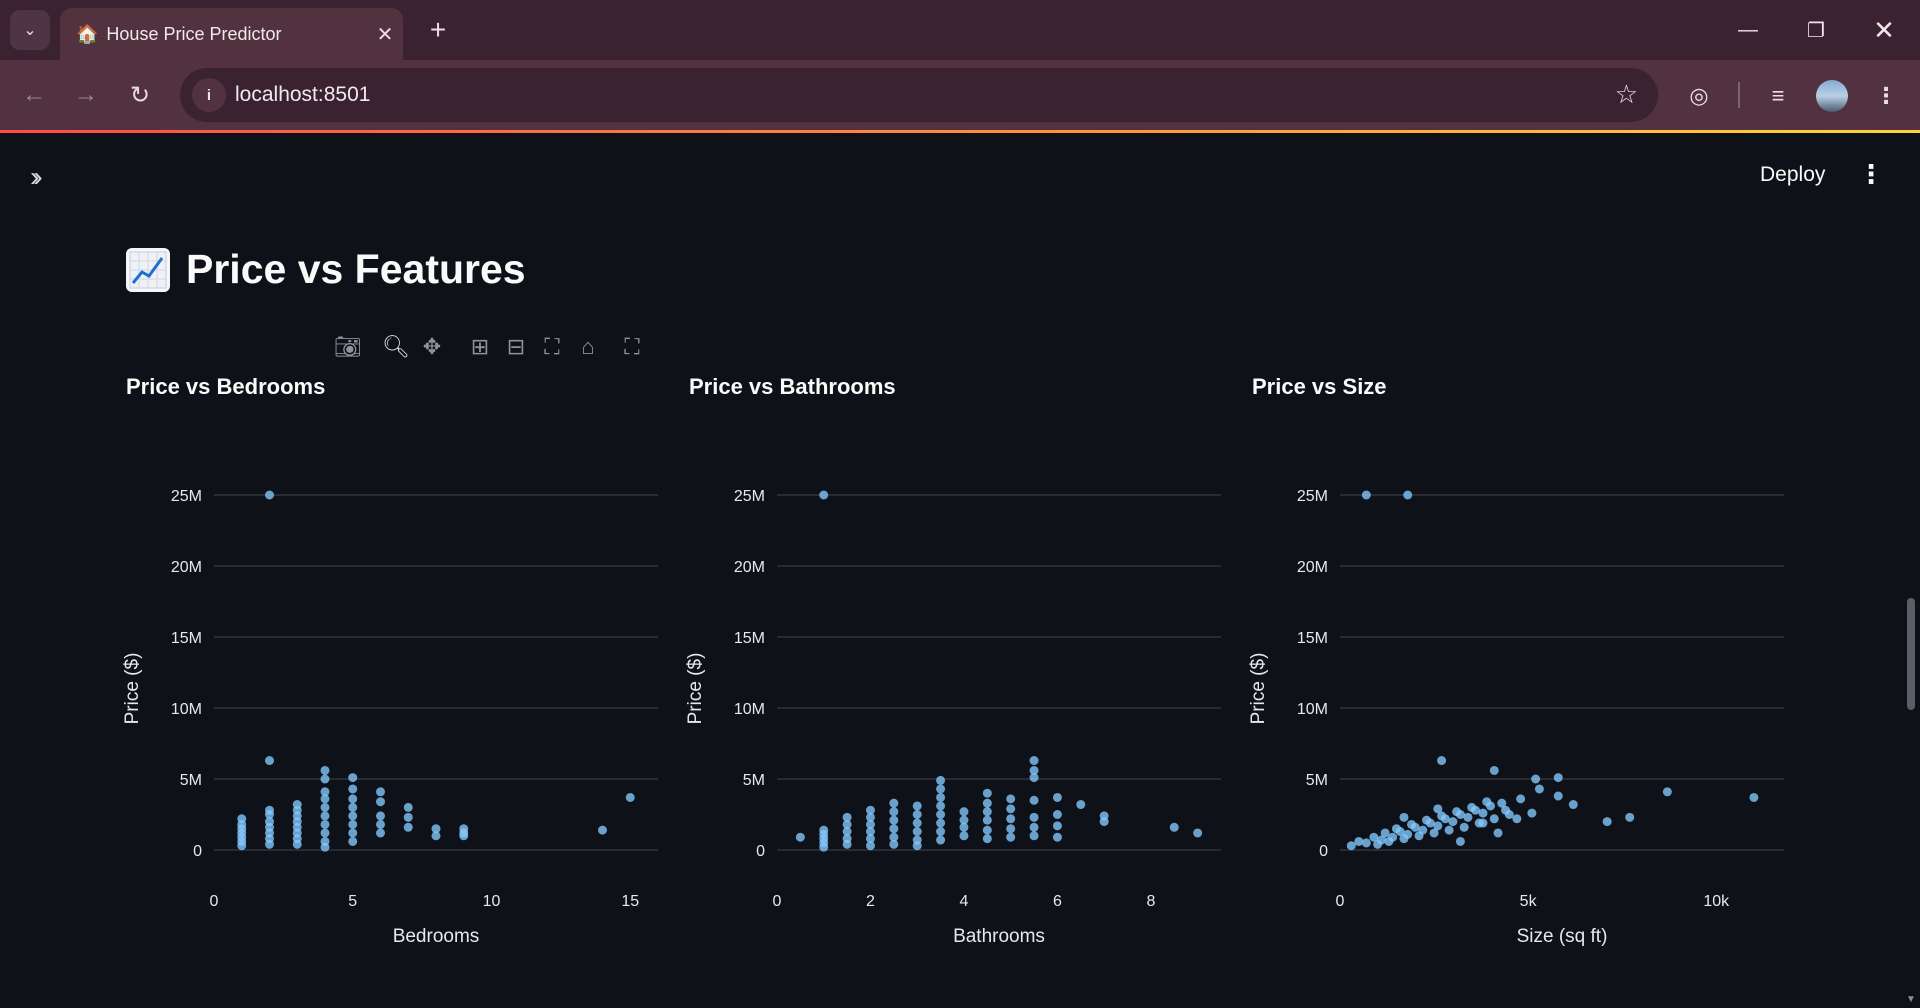 The height and width of the screenshot is (1008, 1920). What do you see at coordinates (516, 349) in the screenshot?
I see `zoom-out-icon: ⊟` at bounding box center [516, 349].